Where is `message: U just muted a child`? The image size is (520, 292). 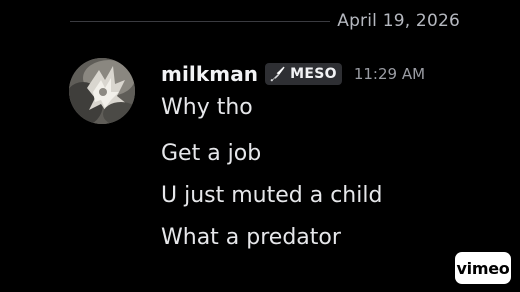
message: U just muted a child is located at coordinates (311, 196).